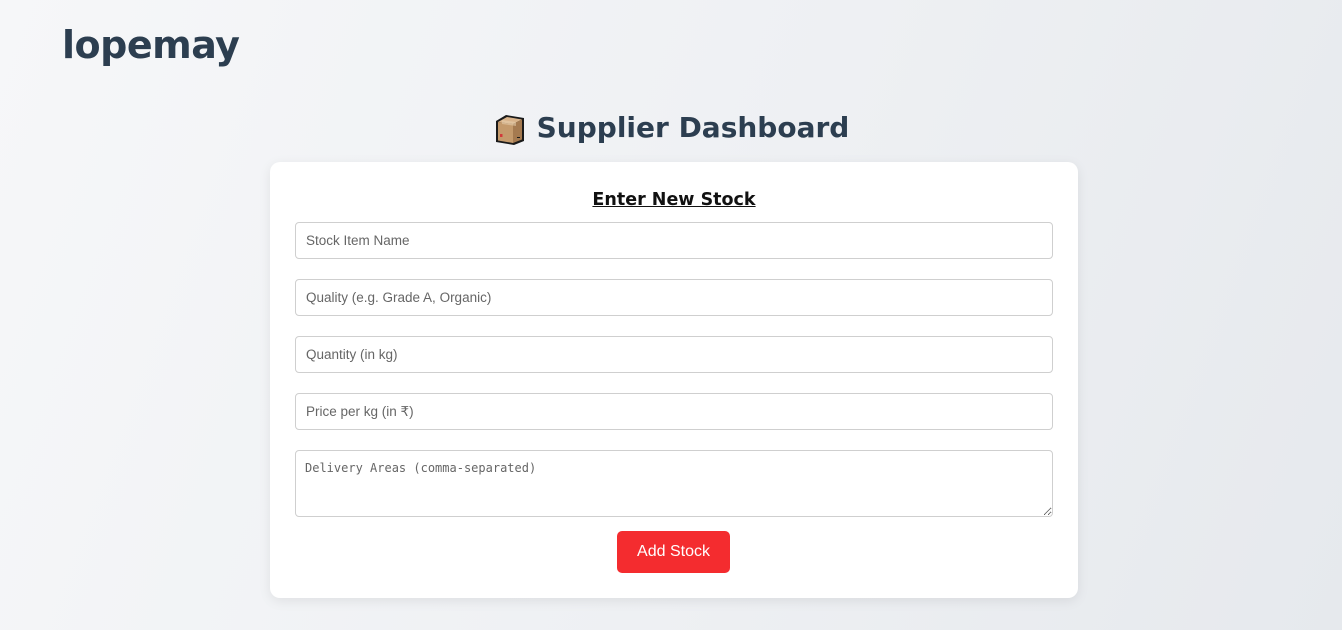  I want to click on package-box-icon, so click(509, 130).